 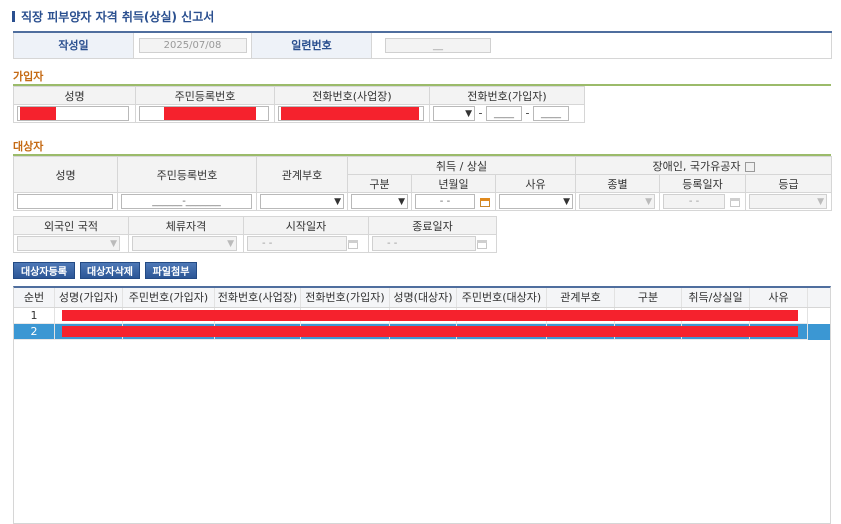 I want to click on visa-select: ▼, so click(x=184, y=243).